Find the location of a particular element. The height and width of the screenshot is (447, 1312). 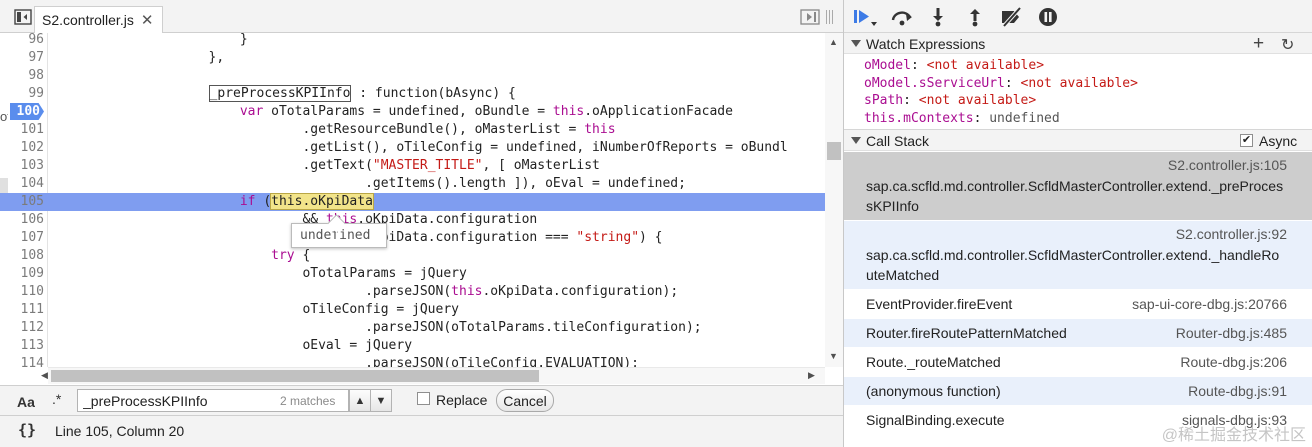

code-line: 114 .parseJSON(oTileConfig.EVALUATION); is located at coordinates (412, 361).